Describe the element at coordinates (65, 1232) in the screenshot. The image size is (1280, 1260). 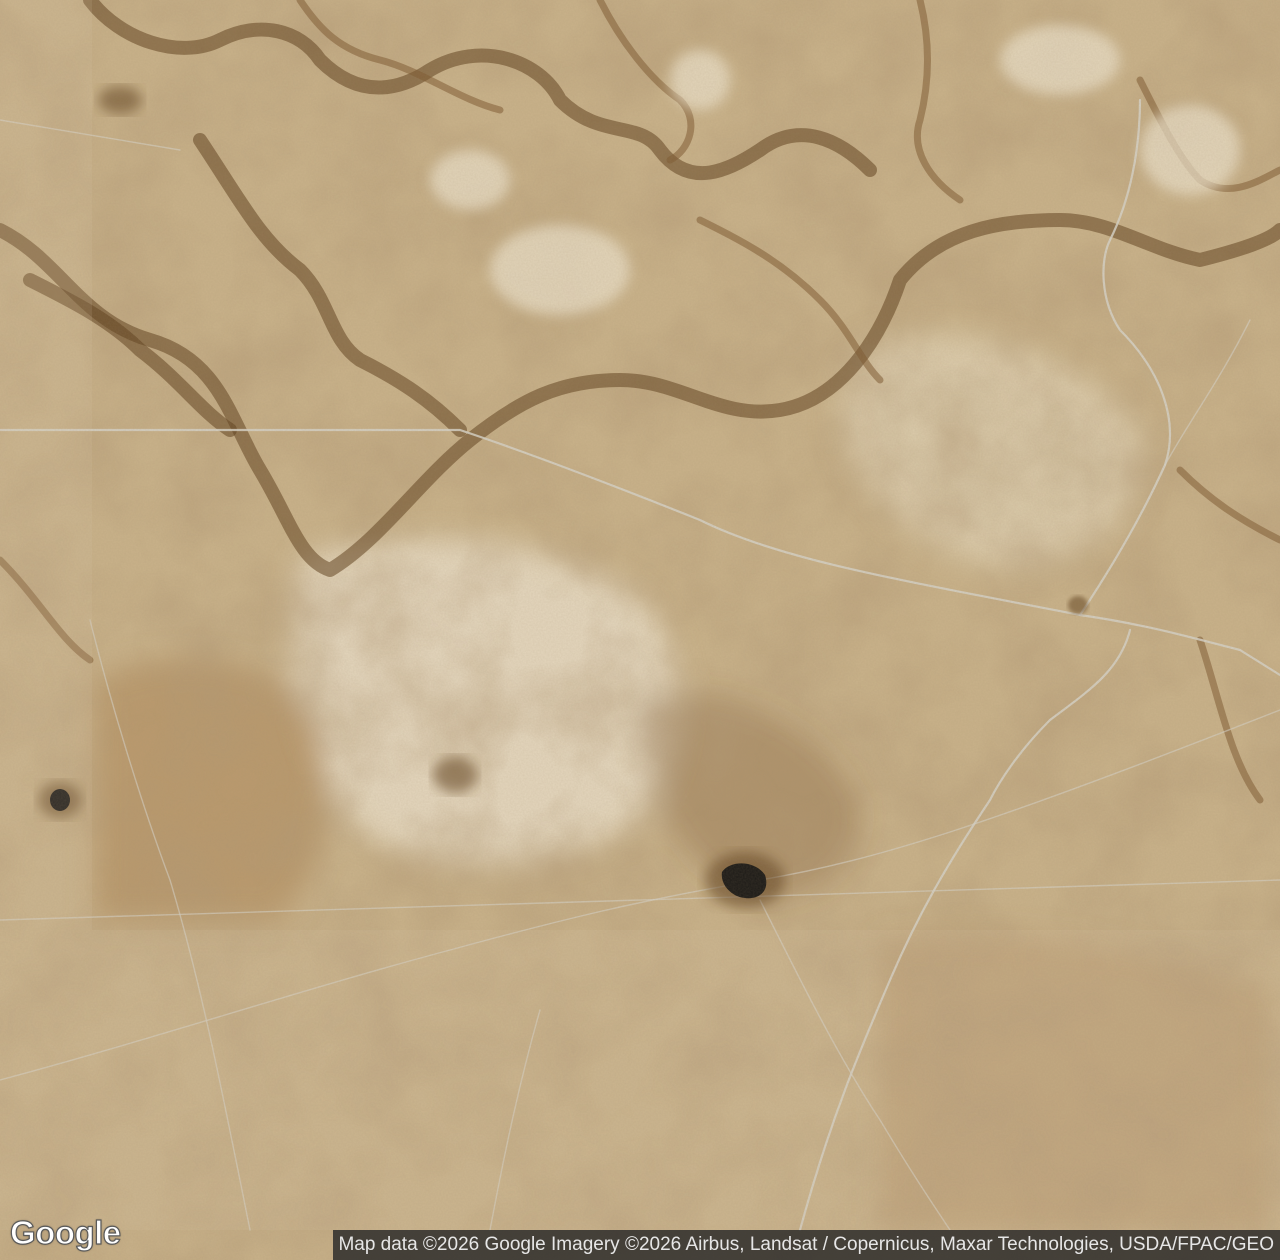
I see `google-logo: Google` at that location.